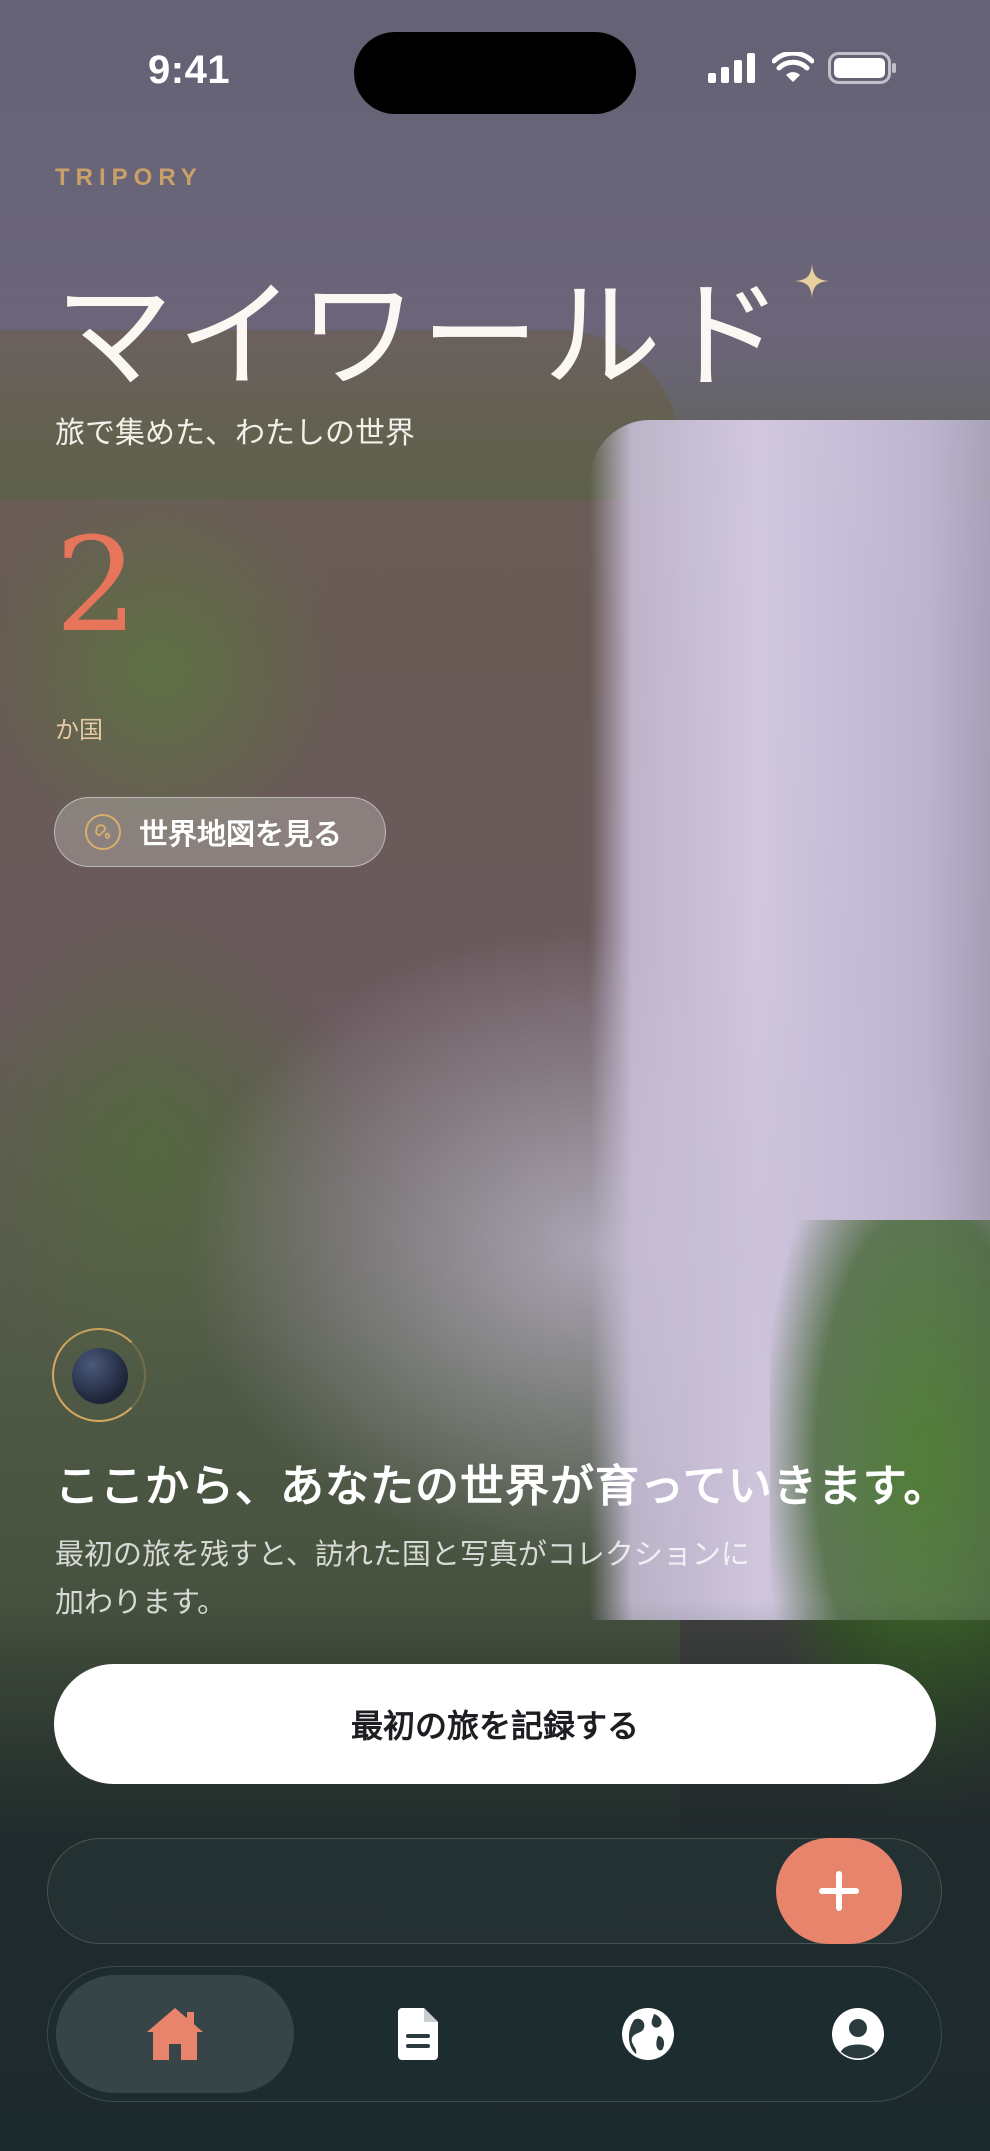 The height and width of the screenshot is (2151, 990). I want to click on add-trip-button, so click(839, 1891).